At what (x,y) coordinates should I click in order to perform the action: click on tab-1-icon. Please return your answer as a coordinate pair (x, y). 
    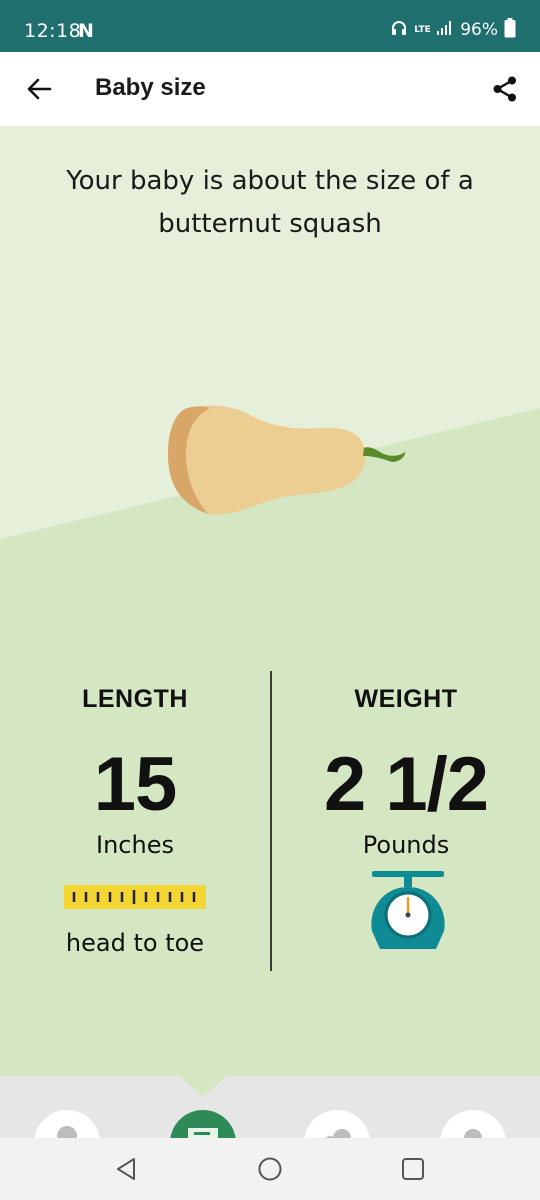
    Looking at the image, I should click on (67, 1132).